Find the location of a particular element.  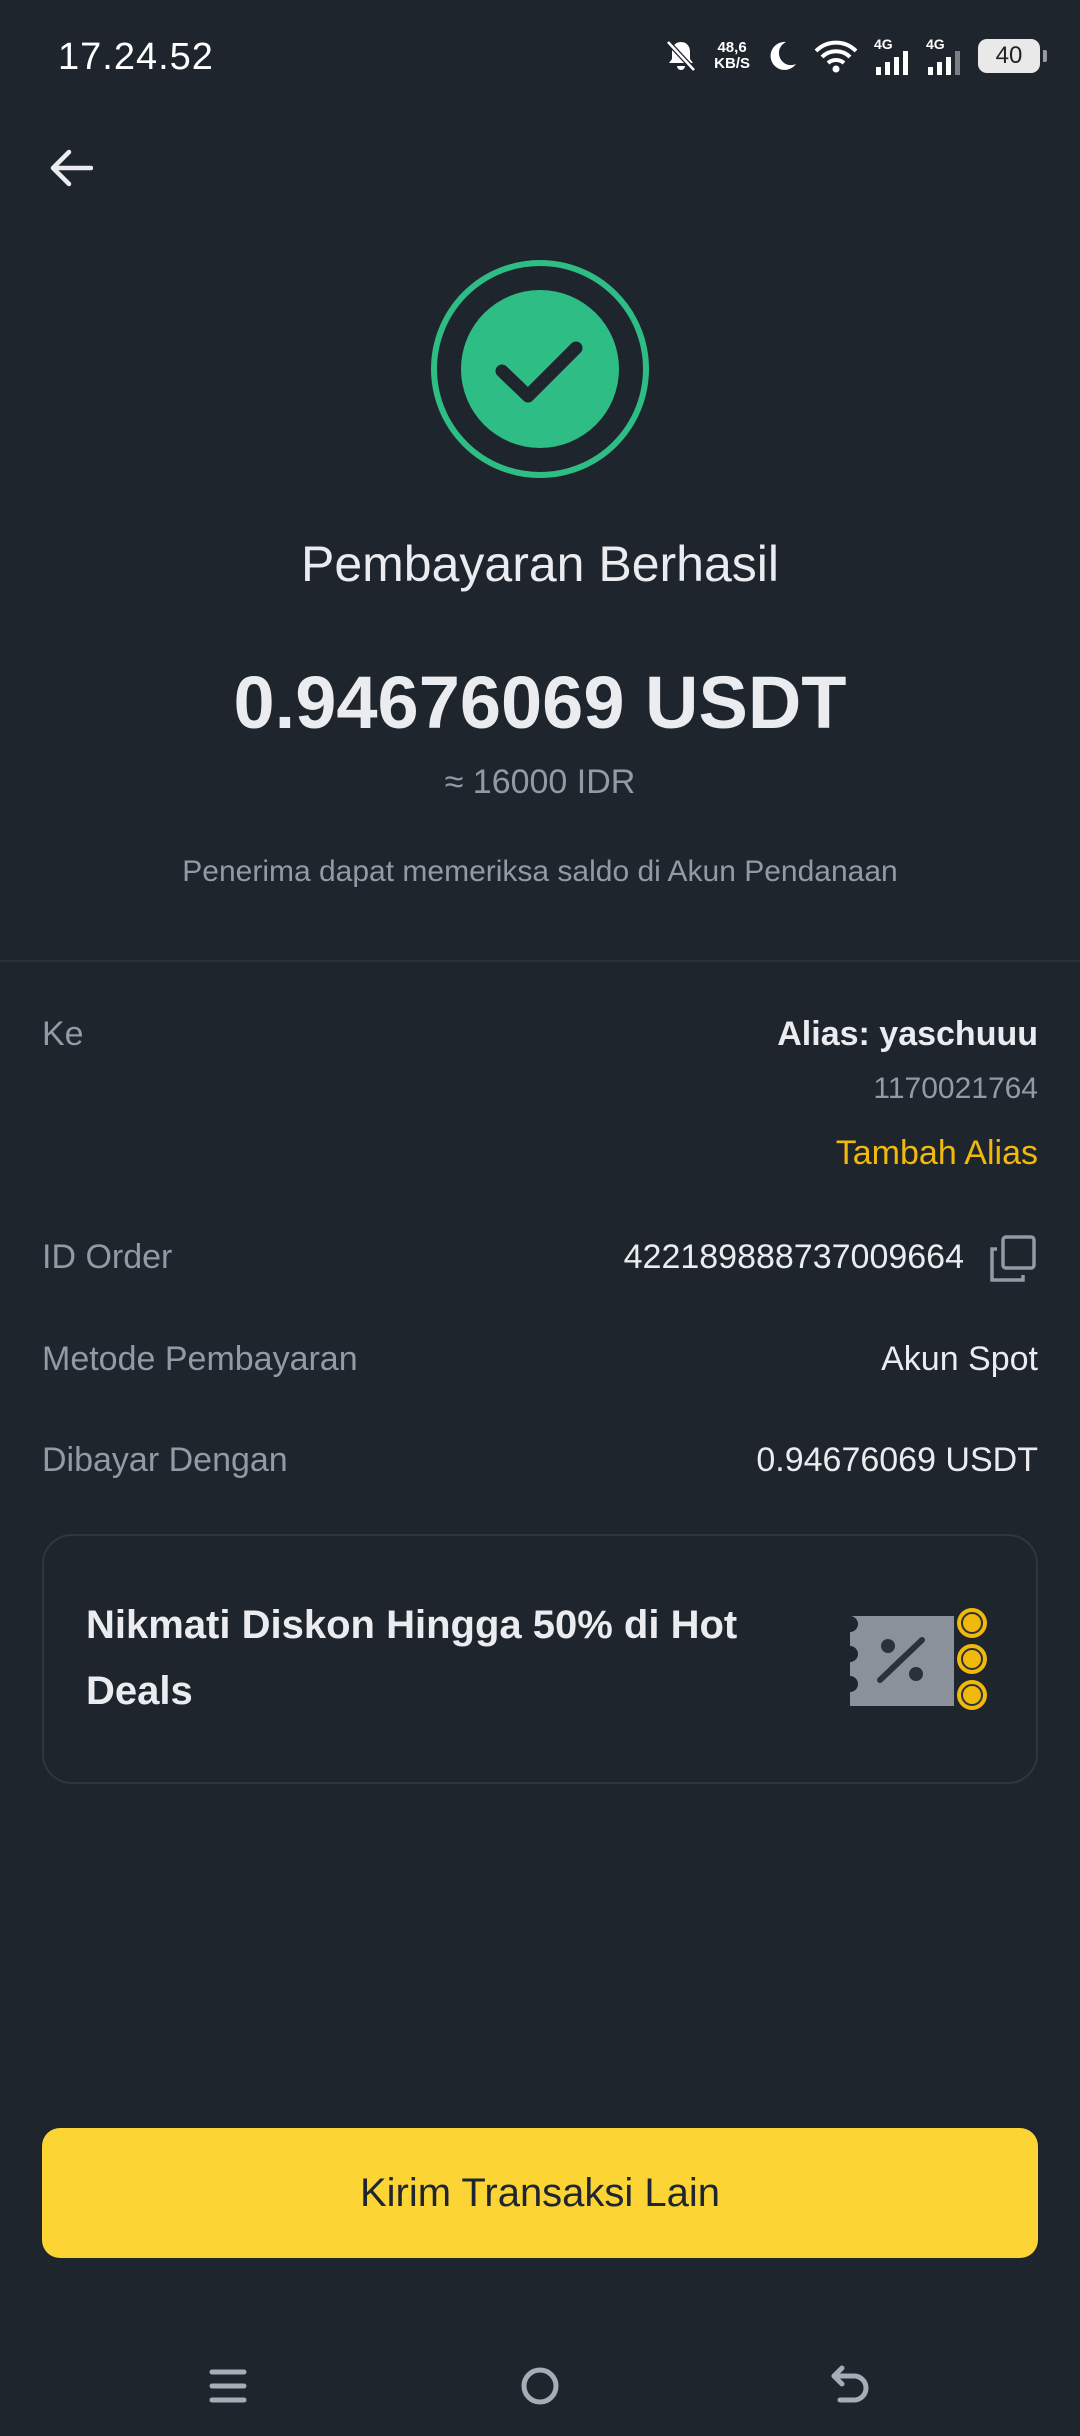

order-id-label: ID Order is located at coordinates (107, 1257).